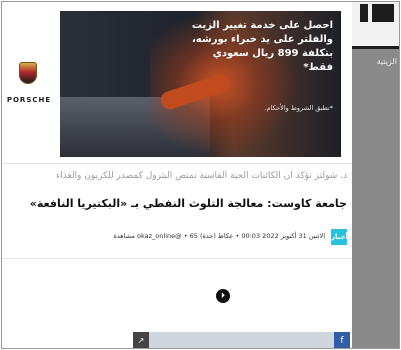 This screenshot has height=350, width=401. Describe the element at coordinates (29, 86) in the screenshot. I see `porsche-logo: PORSCHE` at that location.